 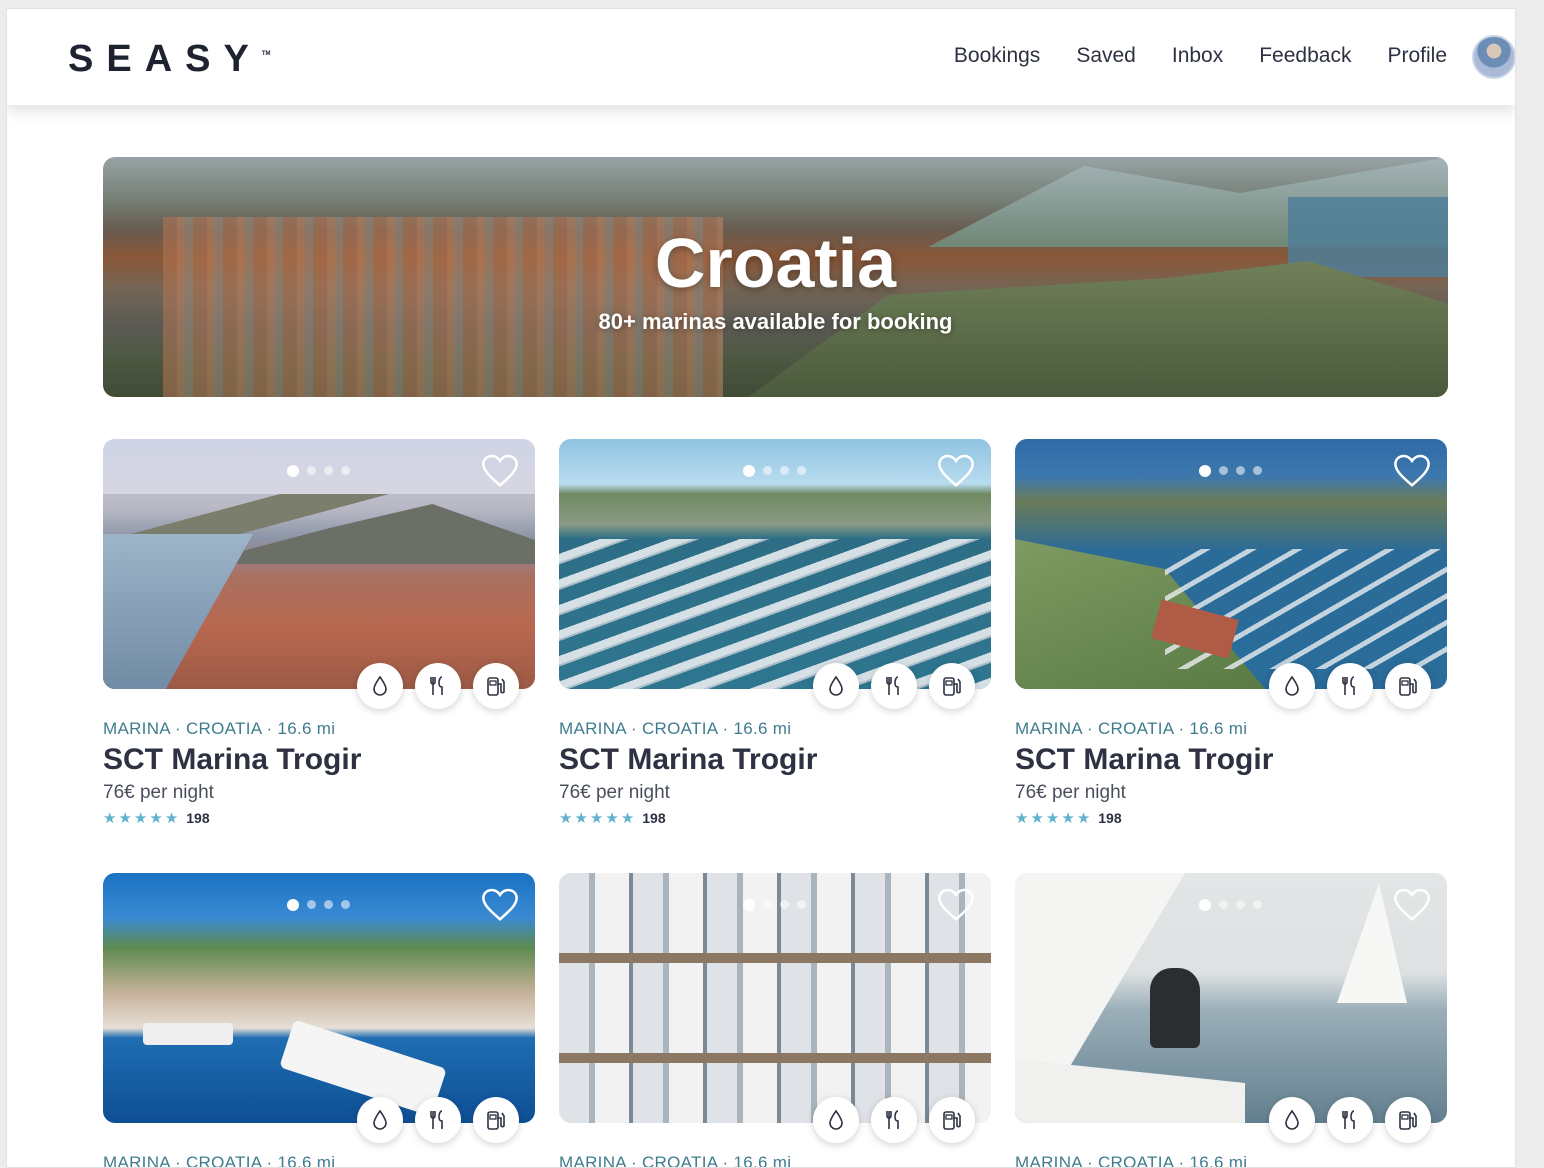 What do you see at coordinates (169, 59) in the screenshot?
I see `seasy-logo: SEASYTM` at bounding box center [169, 59].